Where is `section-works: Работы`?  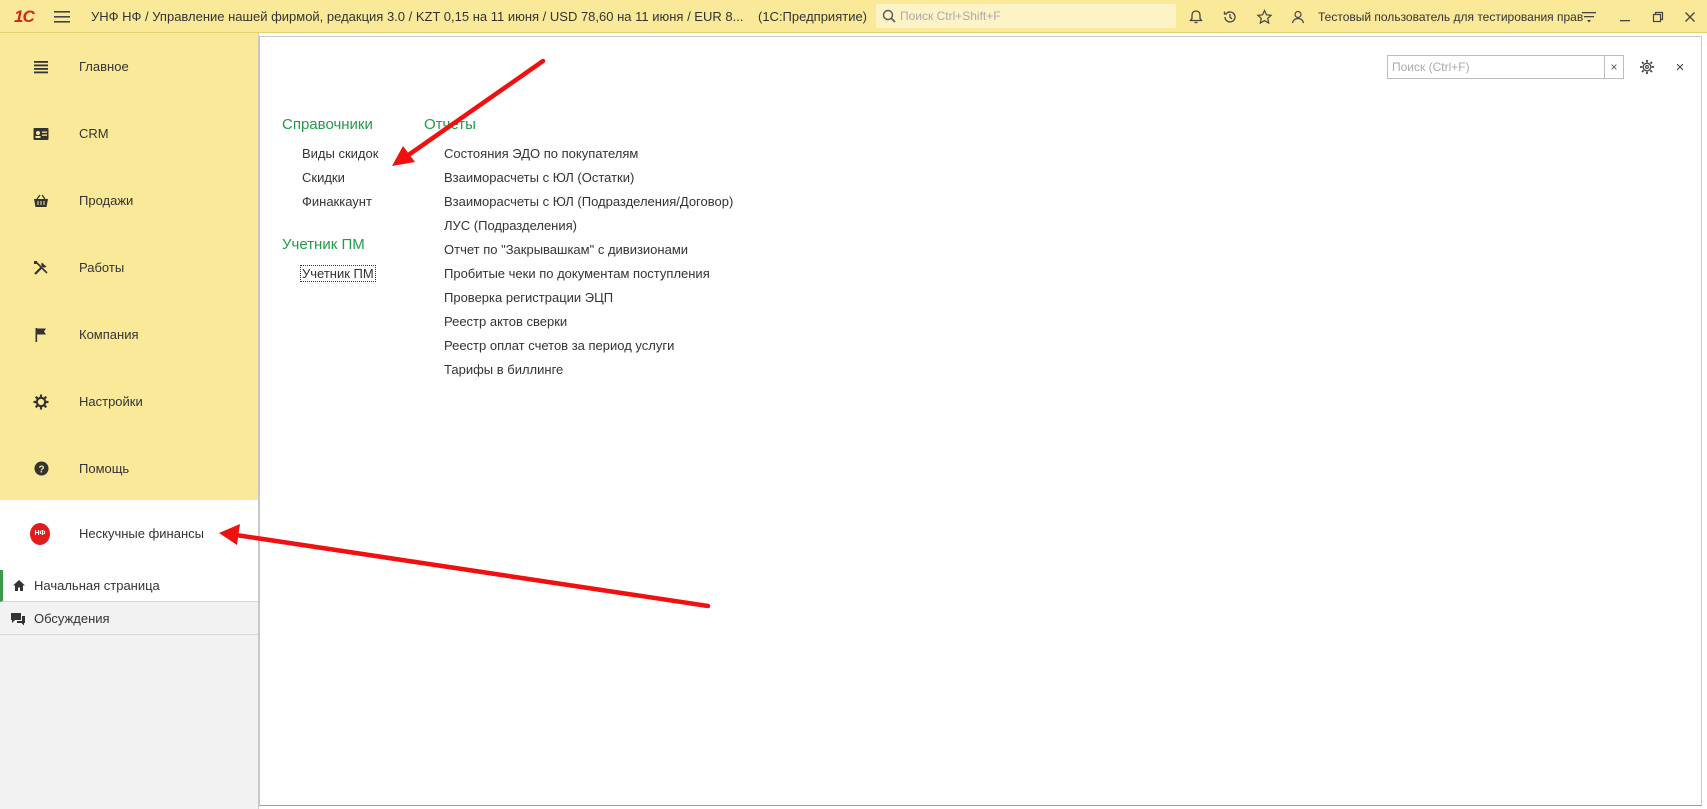 section-works: Работы is located at coordinates (129, 267).